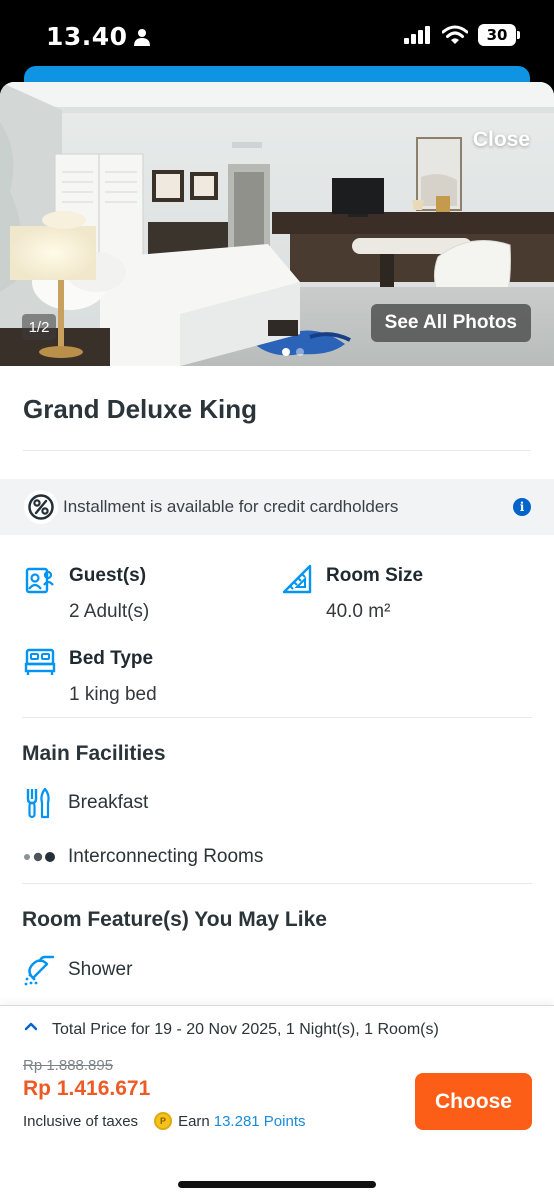 The width and height of the screenshot is (554, 1200). I want to click on tax-text: Inclusive of taxes, so click(81, 1121).